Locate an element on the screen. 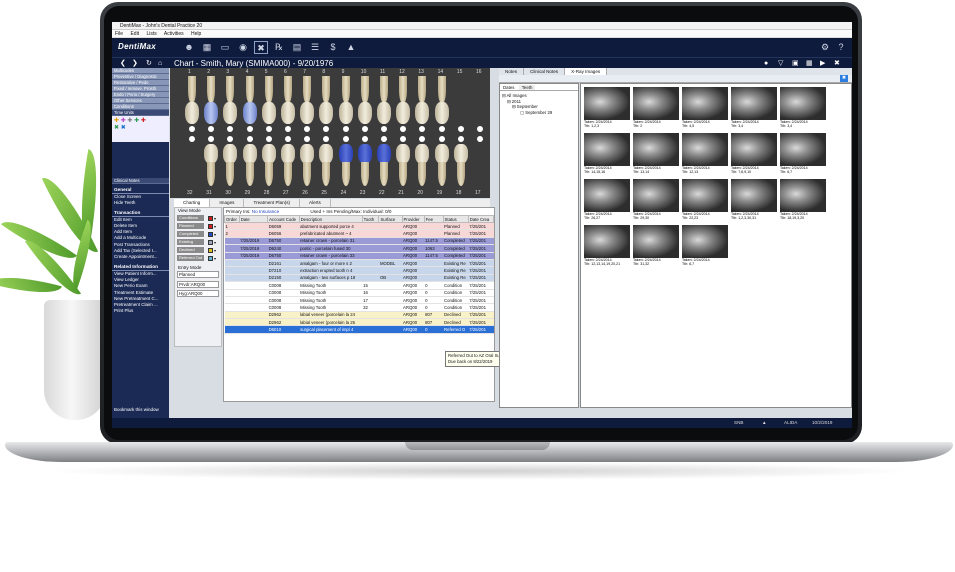 This screenshot has height=572, width=955. tooth-number-upper: 2 is located at coordinates (208, 72).